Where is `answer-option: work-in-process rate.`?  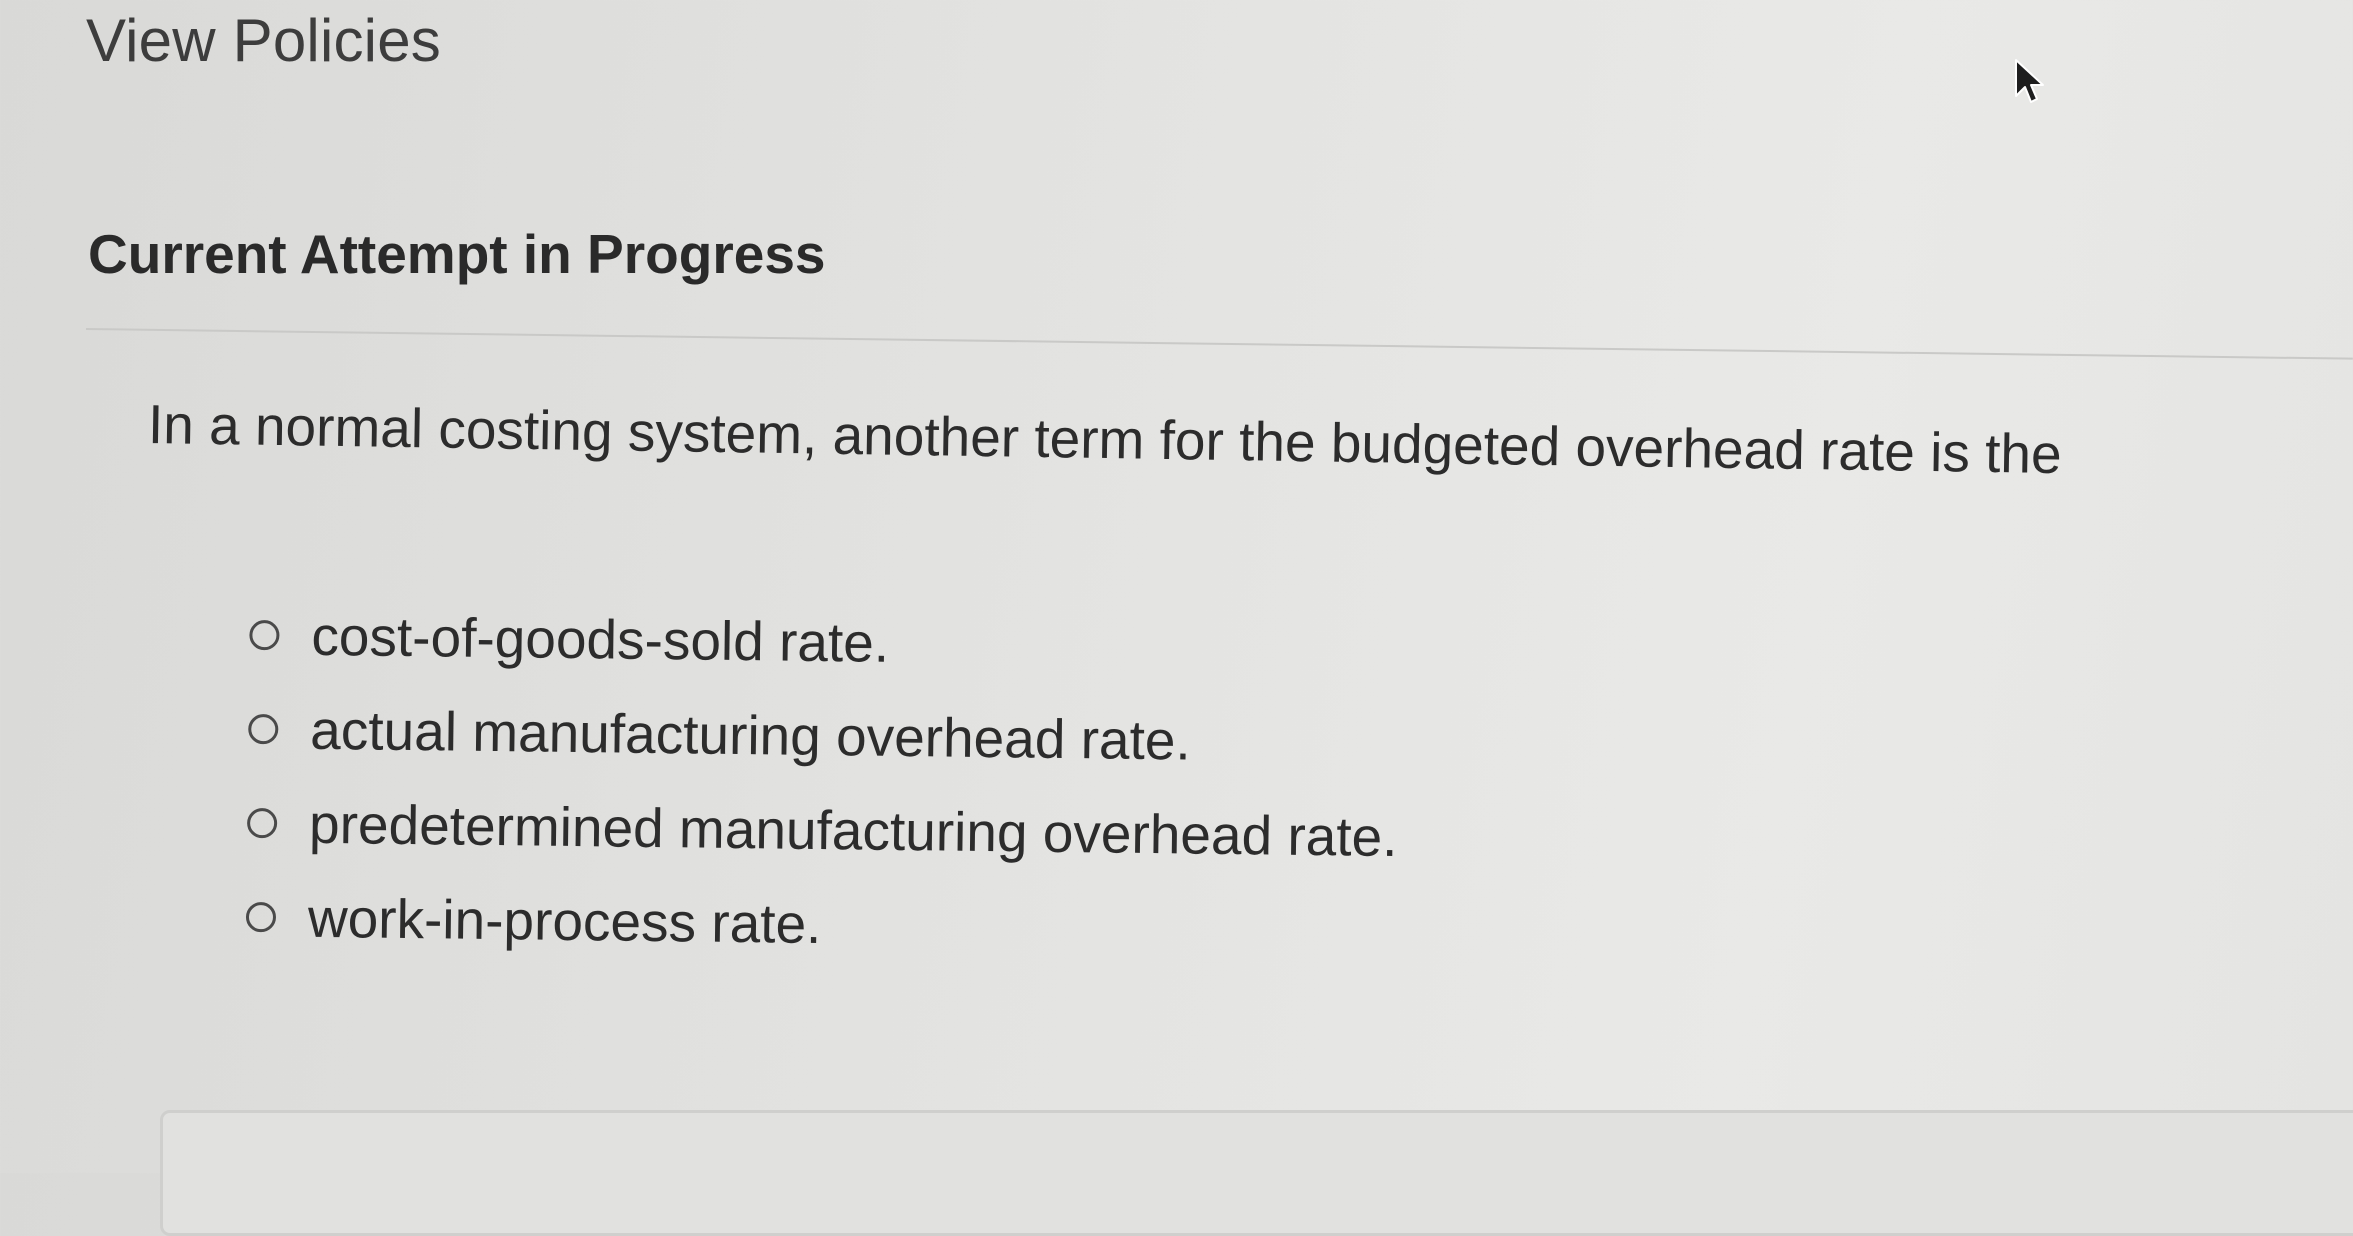 answer-option: work-in-process rate. is located at coordinates (821, 924).